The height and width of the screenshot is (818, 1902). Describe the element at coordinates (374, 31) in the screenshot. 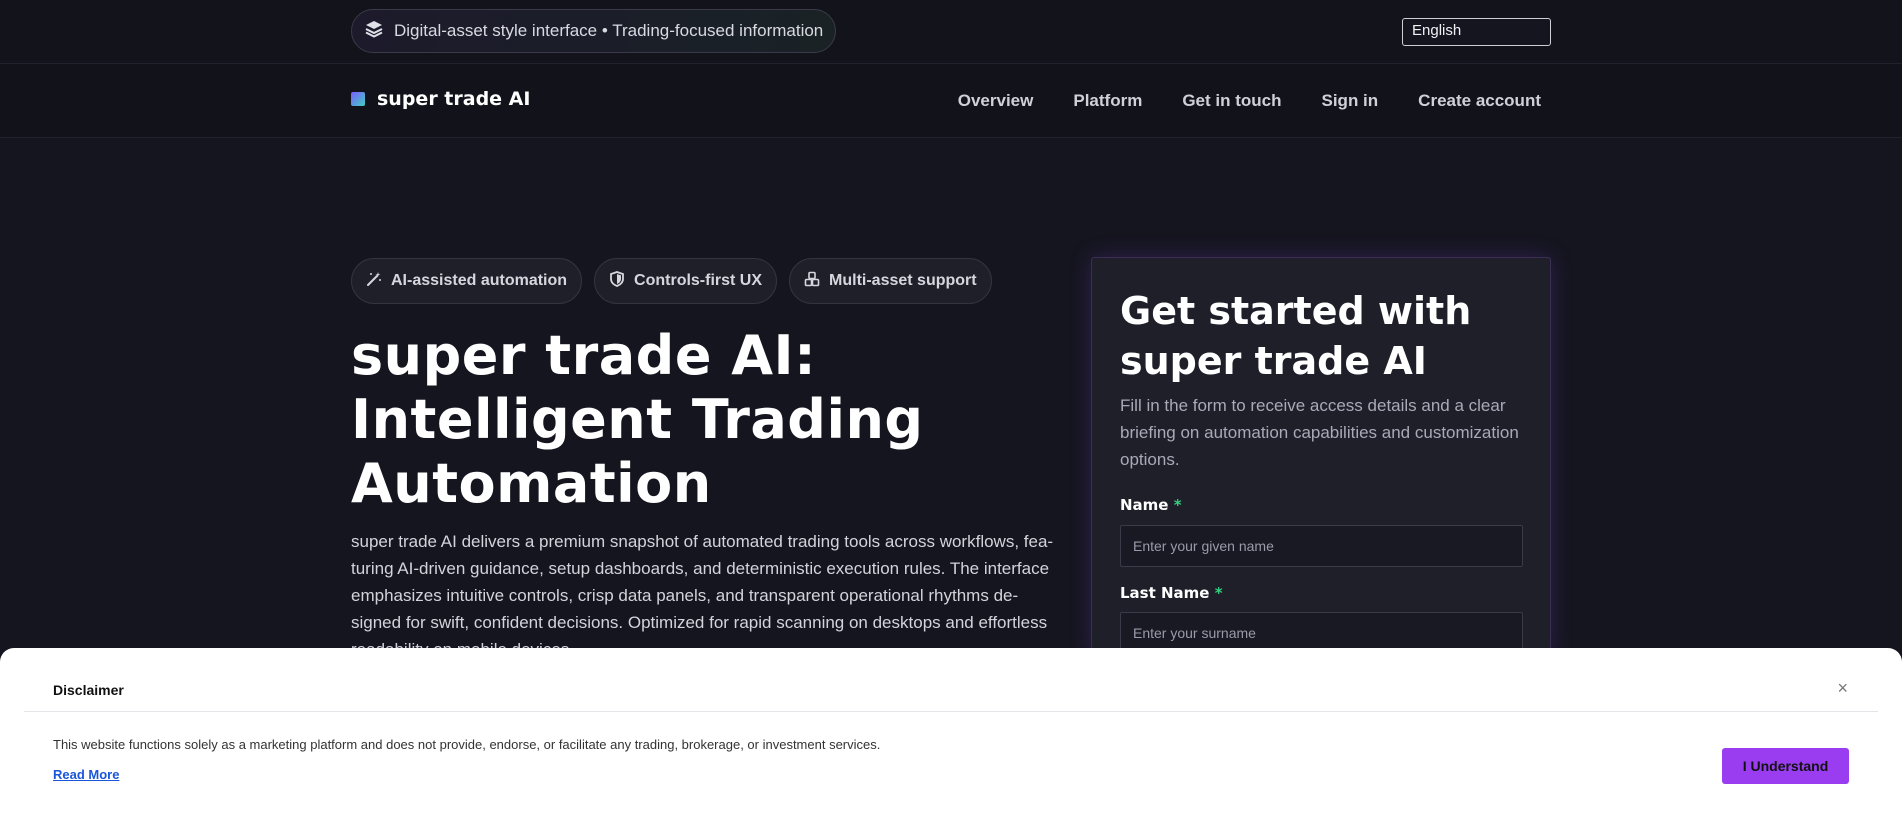

I see `layers-icon` at that location.